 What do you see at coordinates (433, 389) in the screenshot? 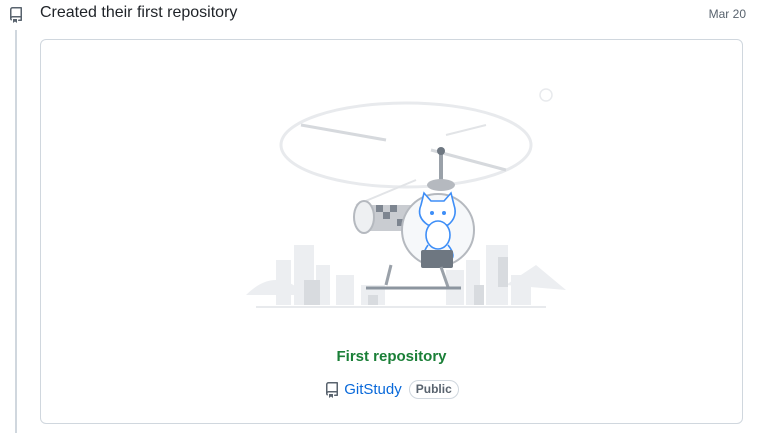
I see `visibility-badge: Public` at bounding box center [433, 389].